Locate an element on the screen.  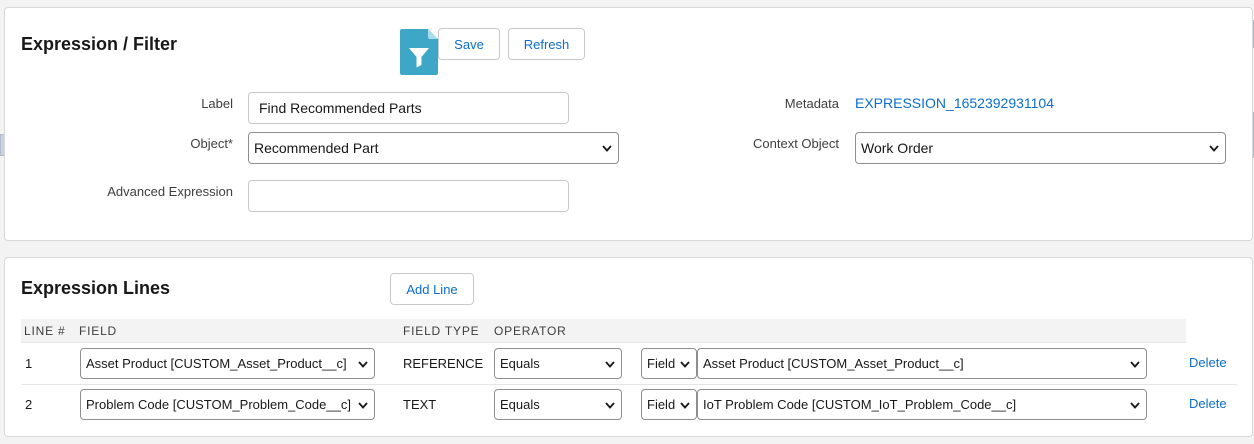
line-number: 1 is located at coordinates (29, 363).